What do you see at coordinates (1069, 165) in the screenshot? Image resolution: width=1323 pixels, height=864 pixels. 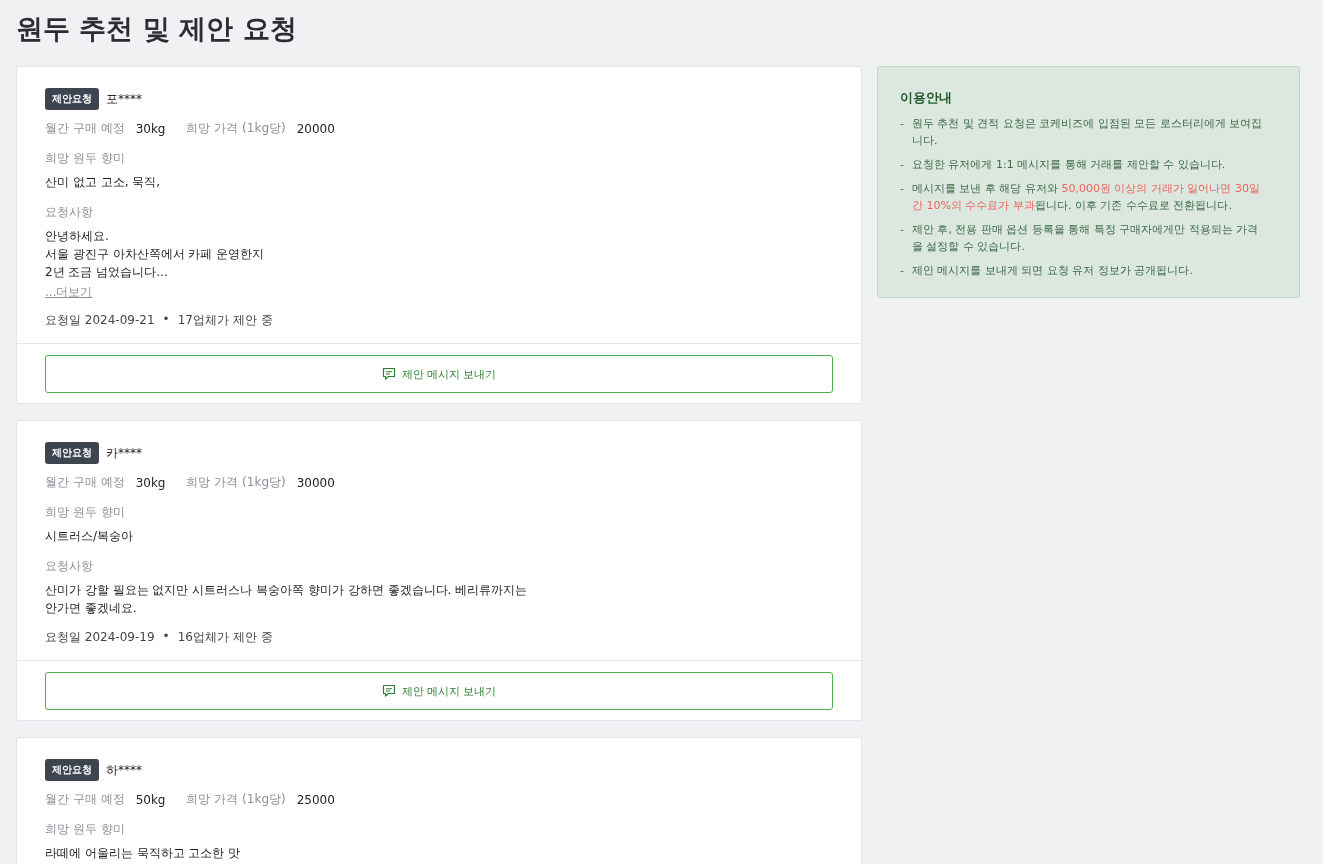 I see `guide-text: 요청한 유저에게 1:1 메시지를 통해 거래를 제안할 수 있습니다.` at bounding box center [1069, 165].